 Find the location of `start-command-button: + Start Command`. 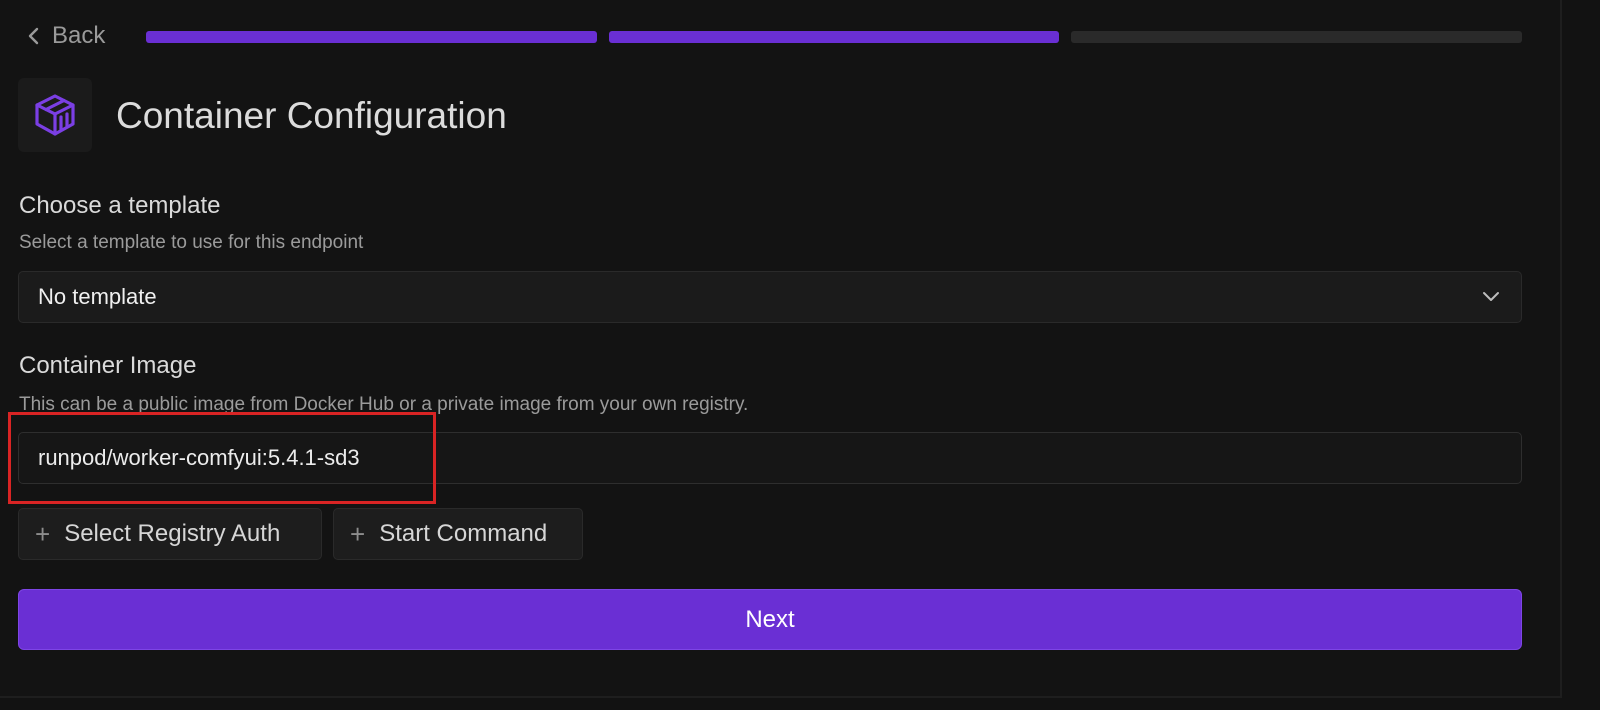

start-command-button: + Start Command is located at coordinates (458, 534).